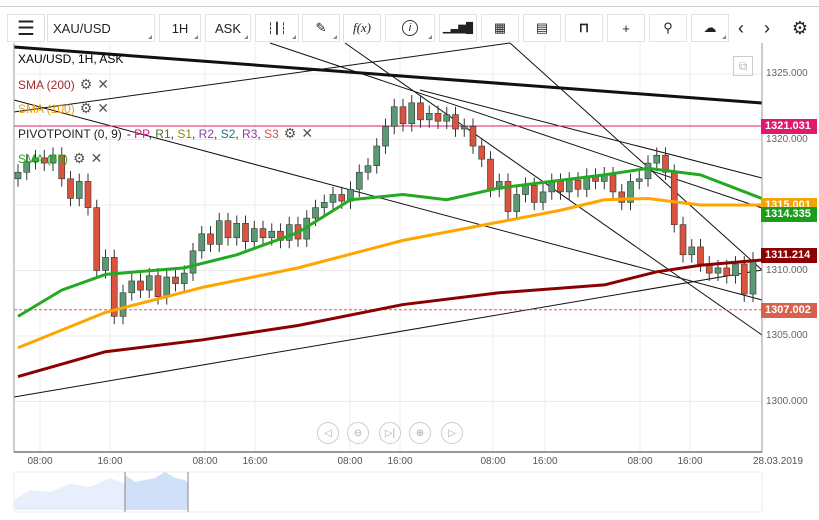 This screenshot has height=520, width=819. I want to click on chart-title-text: XAU/USD, 1H, ASK, so click(71, 59).